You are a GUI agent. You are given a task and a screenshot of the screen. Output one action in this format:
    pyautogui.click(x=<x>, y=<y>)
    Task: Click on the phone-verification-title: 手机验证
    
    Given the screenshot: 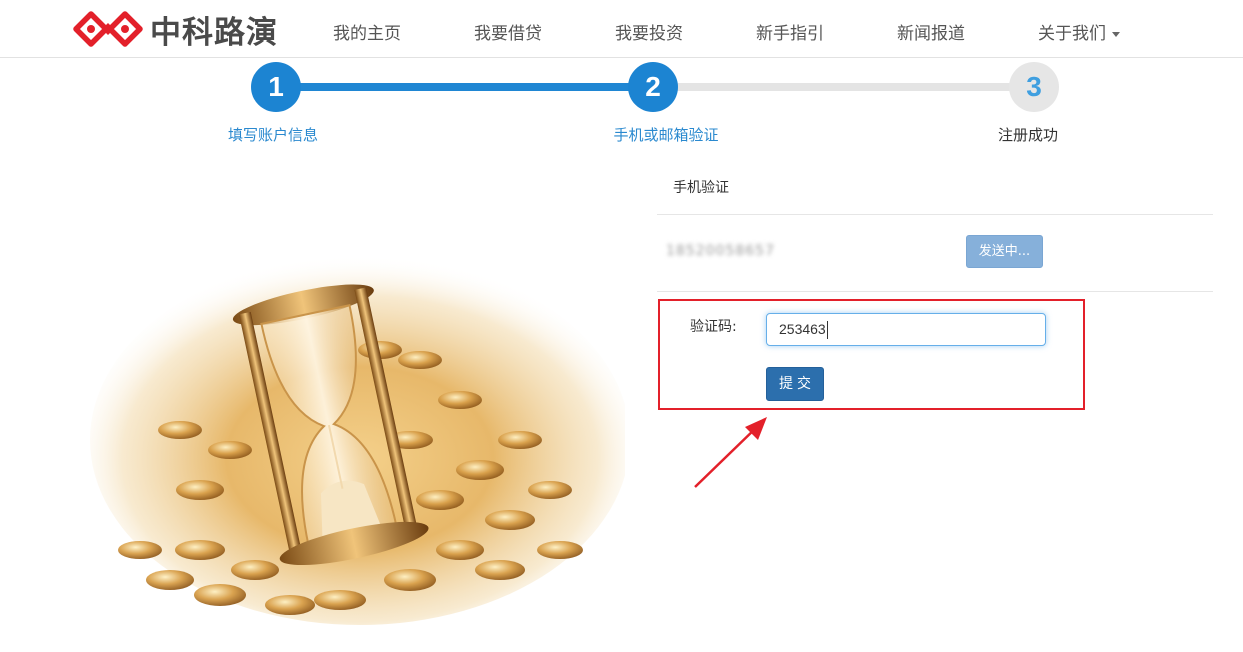 What is the action you would take?
    pyautogui.click(x=701, y=188)
    